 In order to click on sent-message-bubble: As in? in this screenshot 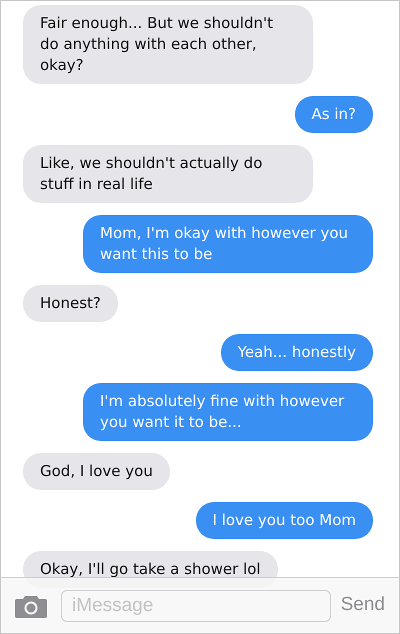, I will do `click(333, 114)`.